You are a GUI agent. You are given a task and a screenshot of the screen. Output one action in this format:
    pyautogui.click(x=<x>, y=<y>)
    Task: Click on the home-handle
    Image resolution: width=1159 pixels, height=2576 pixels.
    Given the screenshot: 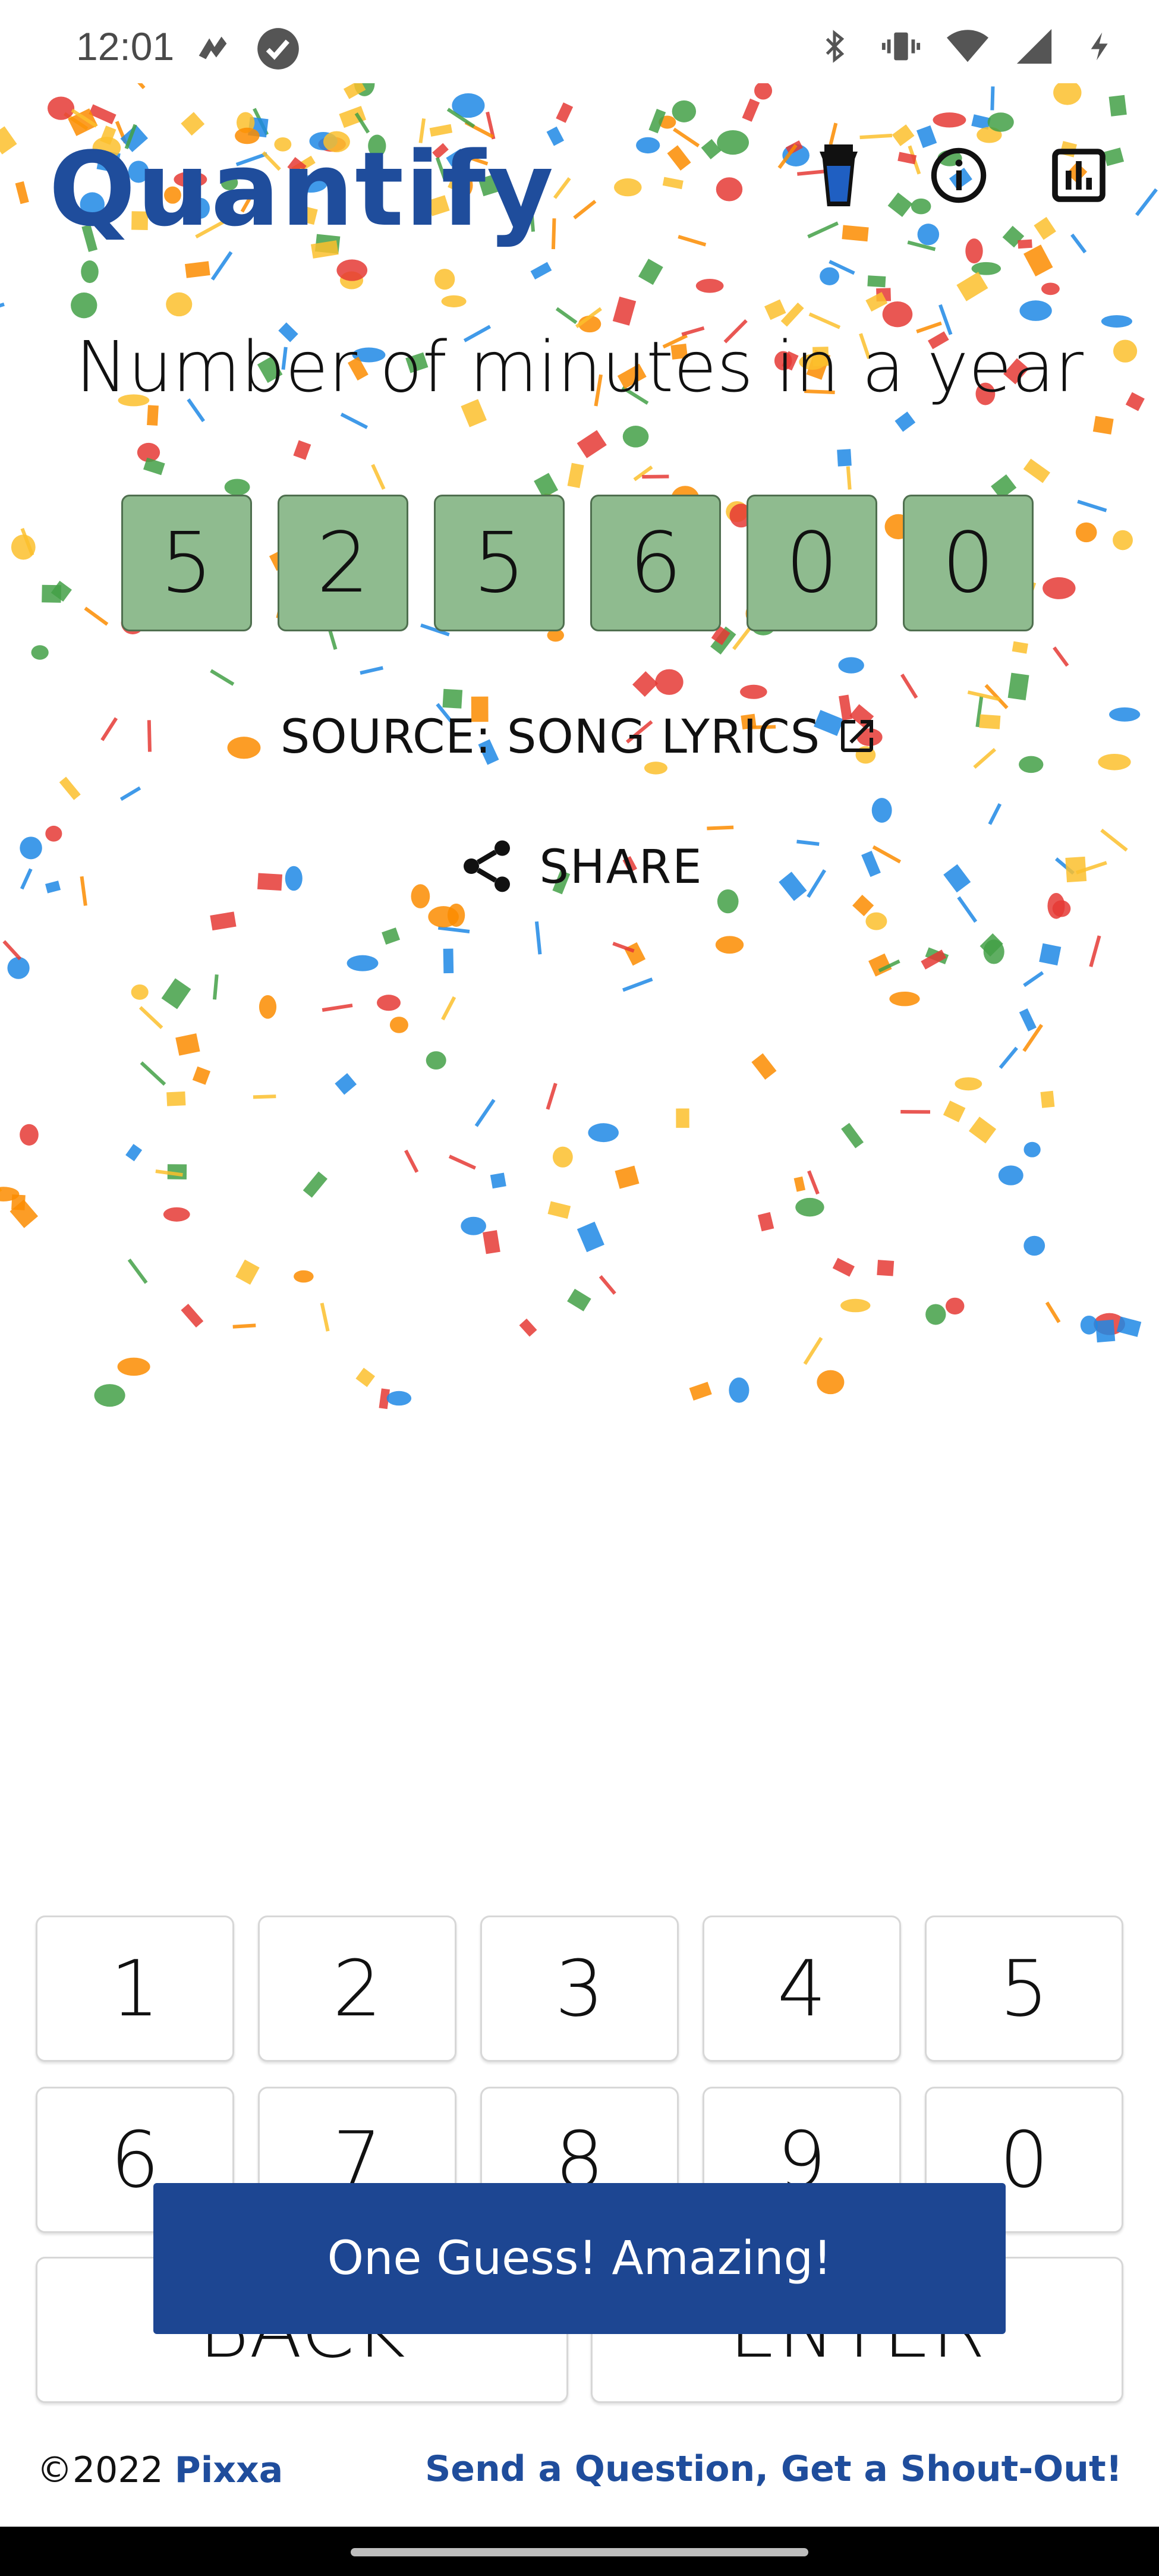 What is the action you would take?
    pyautogui.click(x=579, y=2552)
    